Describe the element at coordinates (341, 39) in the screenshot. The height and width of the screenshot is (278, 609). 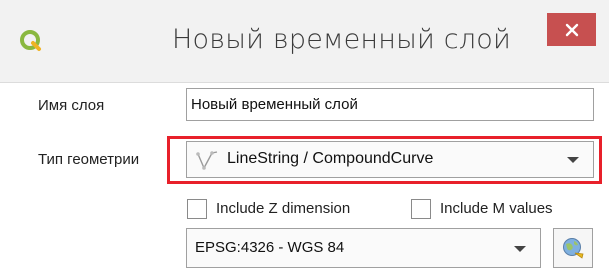
I see `window-title: Новый временный слой` at that location.